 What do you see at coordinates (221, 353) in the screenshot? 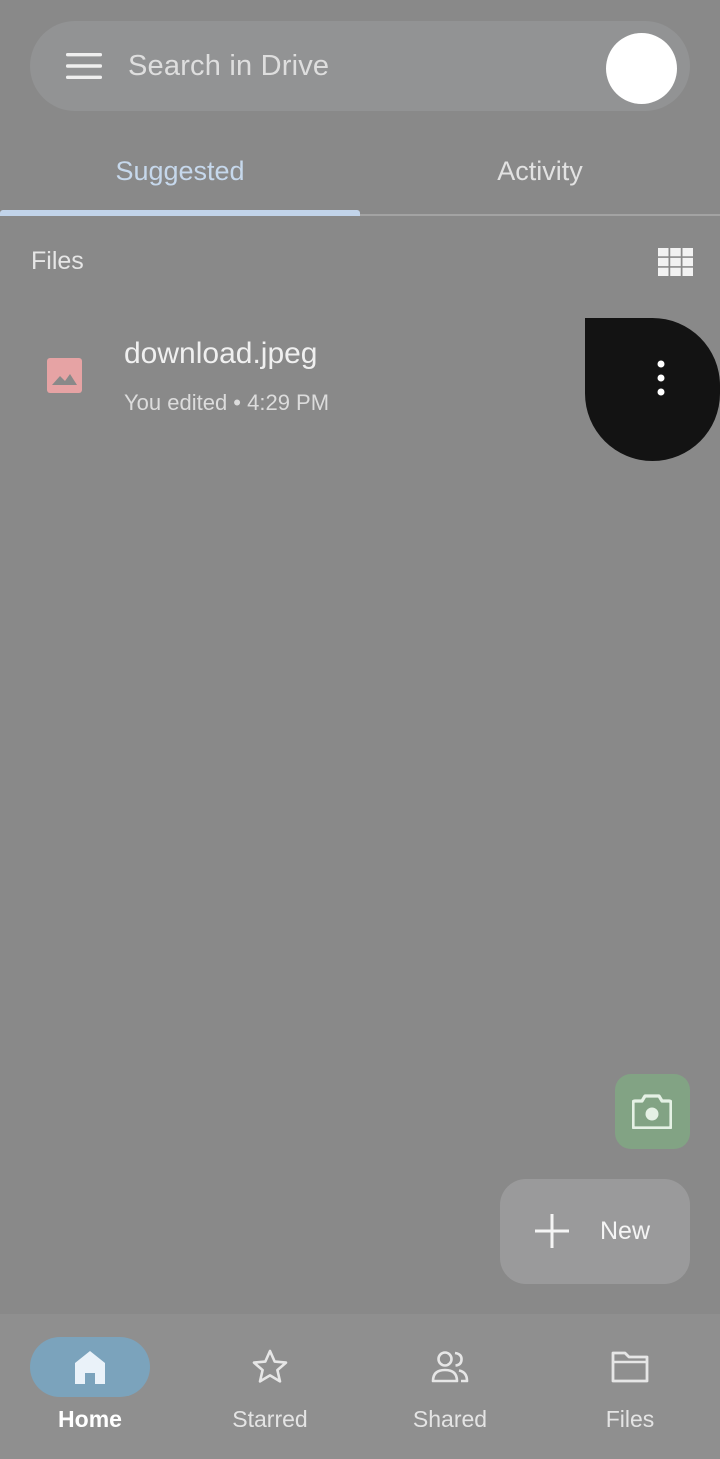
I see `file-name: download.jpeg` at bounding box center [221, 353].